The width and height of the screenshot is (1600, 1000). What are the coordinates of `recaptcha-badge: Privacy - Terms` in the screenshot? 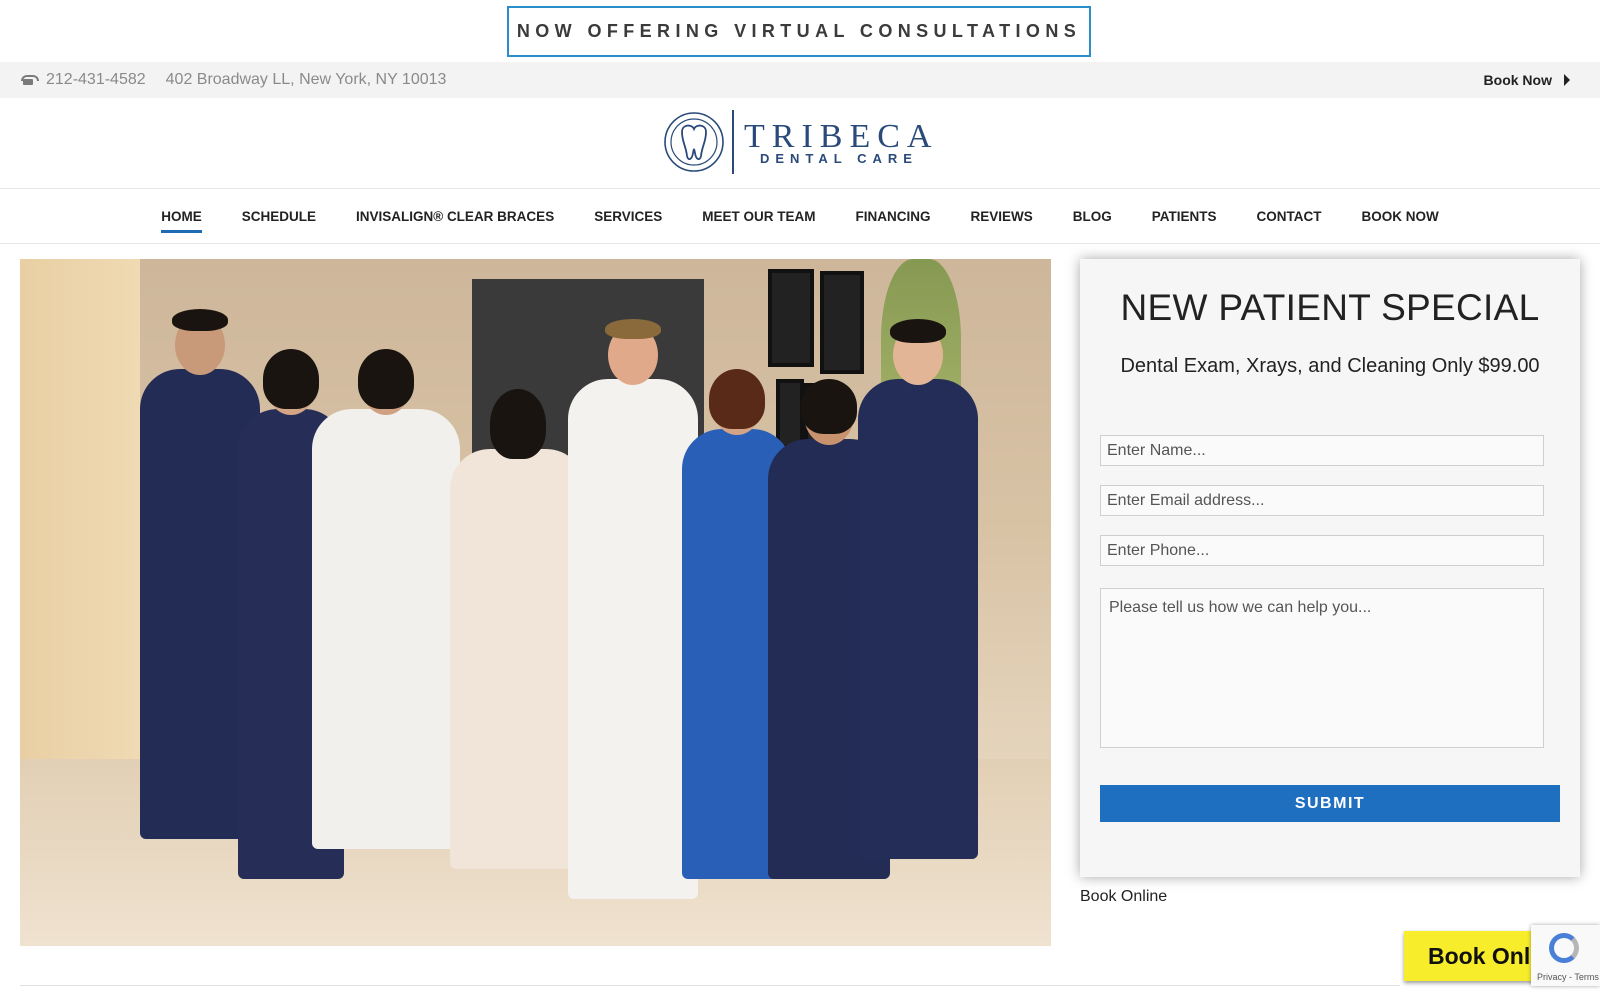 It's located at (1565, 955).